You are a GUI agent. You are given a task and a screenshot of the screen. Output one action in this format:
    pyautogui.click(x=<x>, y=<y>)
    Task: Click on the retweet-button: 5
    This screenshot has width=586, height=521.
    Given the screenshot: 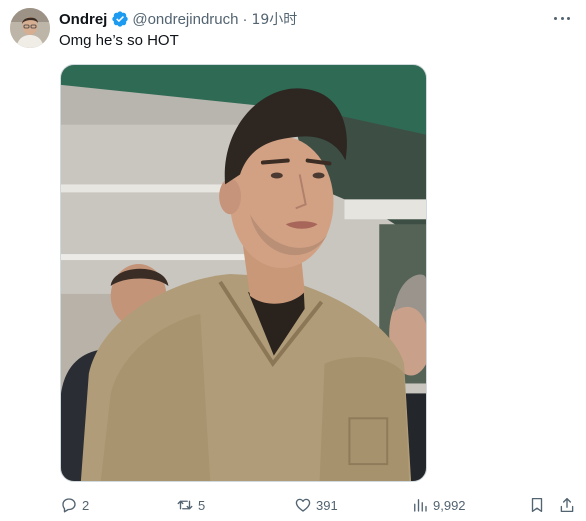 What is the action you would take?
    pyautogui.click(x=190, y=505)
    